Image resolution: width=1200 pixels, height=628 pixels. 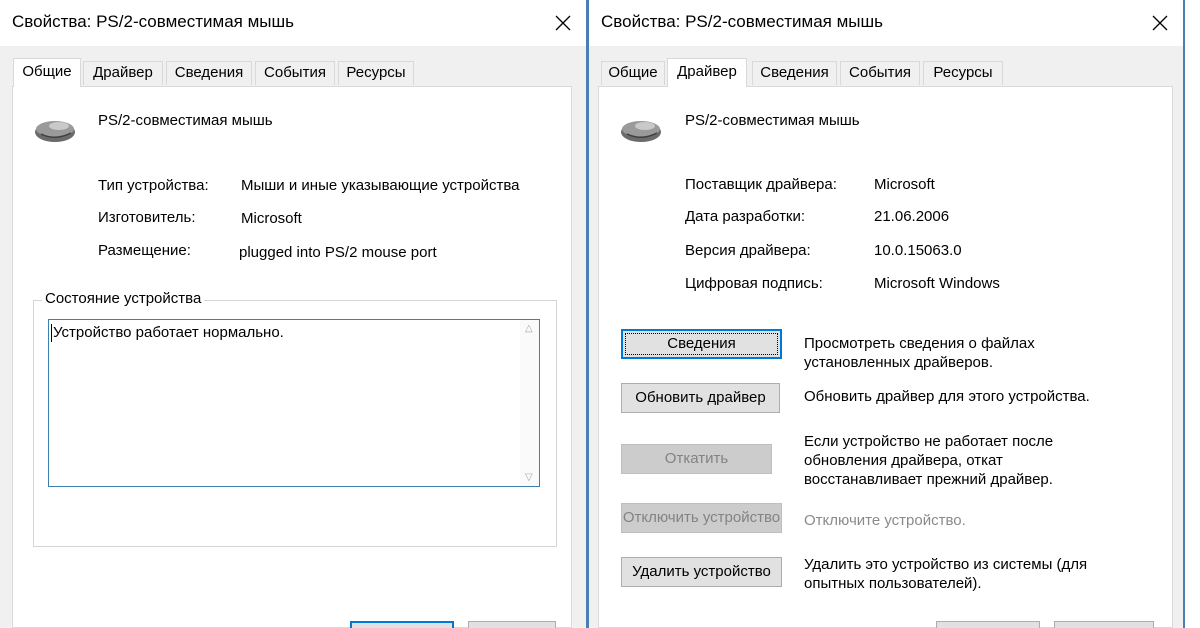 What do you see at coordinates (937, 283) in the screenshot?
I see `digital-signer-value: Microsoft Windows` at bounding box center [937, 283].